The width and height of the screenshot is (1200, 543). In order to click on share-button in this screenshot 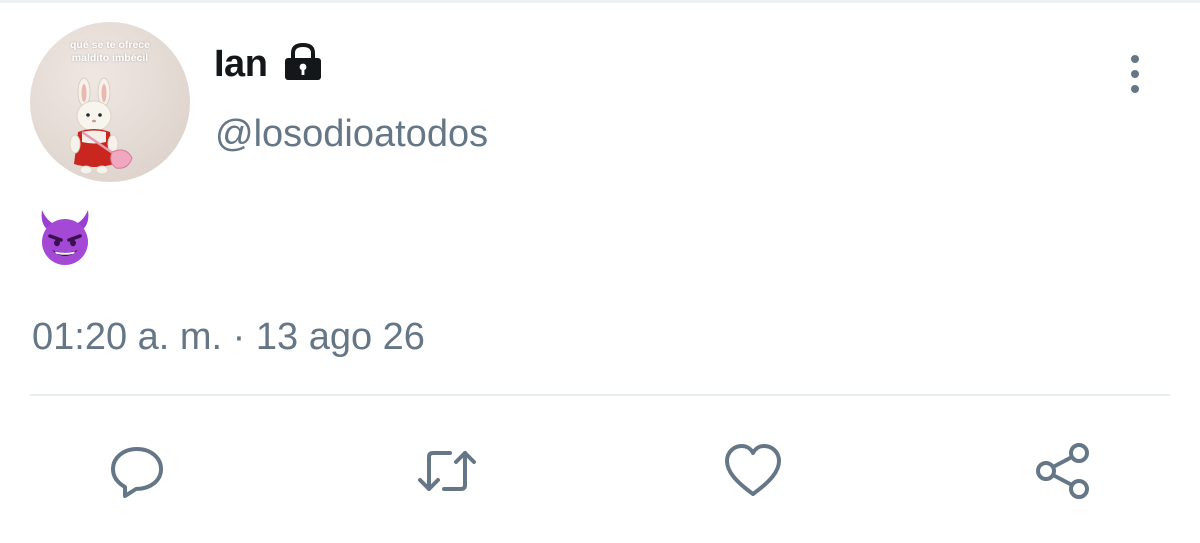, I will do `click(1063, 471)`.